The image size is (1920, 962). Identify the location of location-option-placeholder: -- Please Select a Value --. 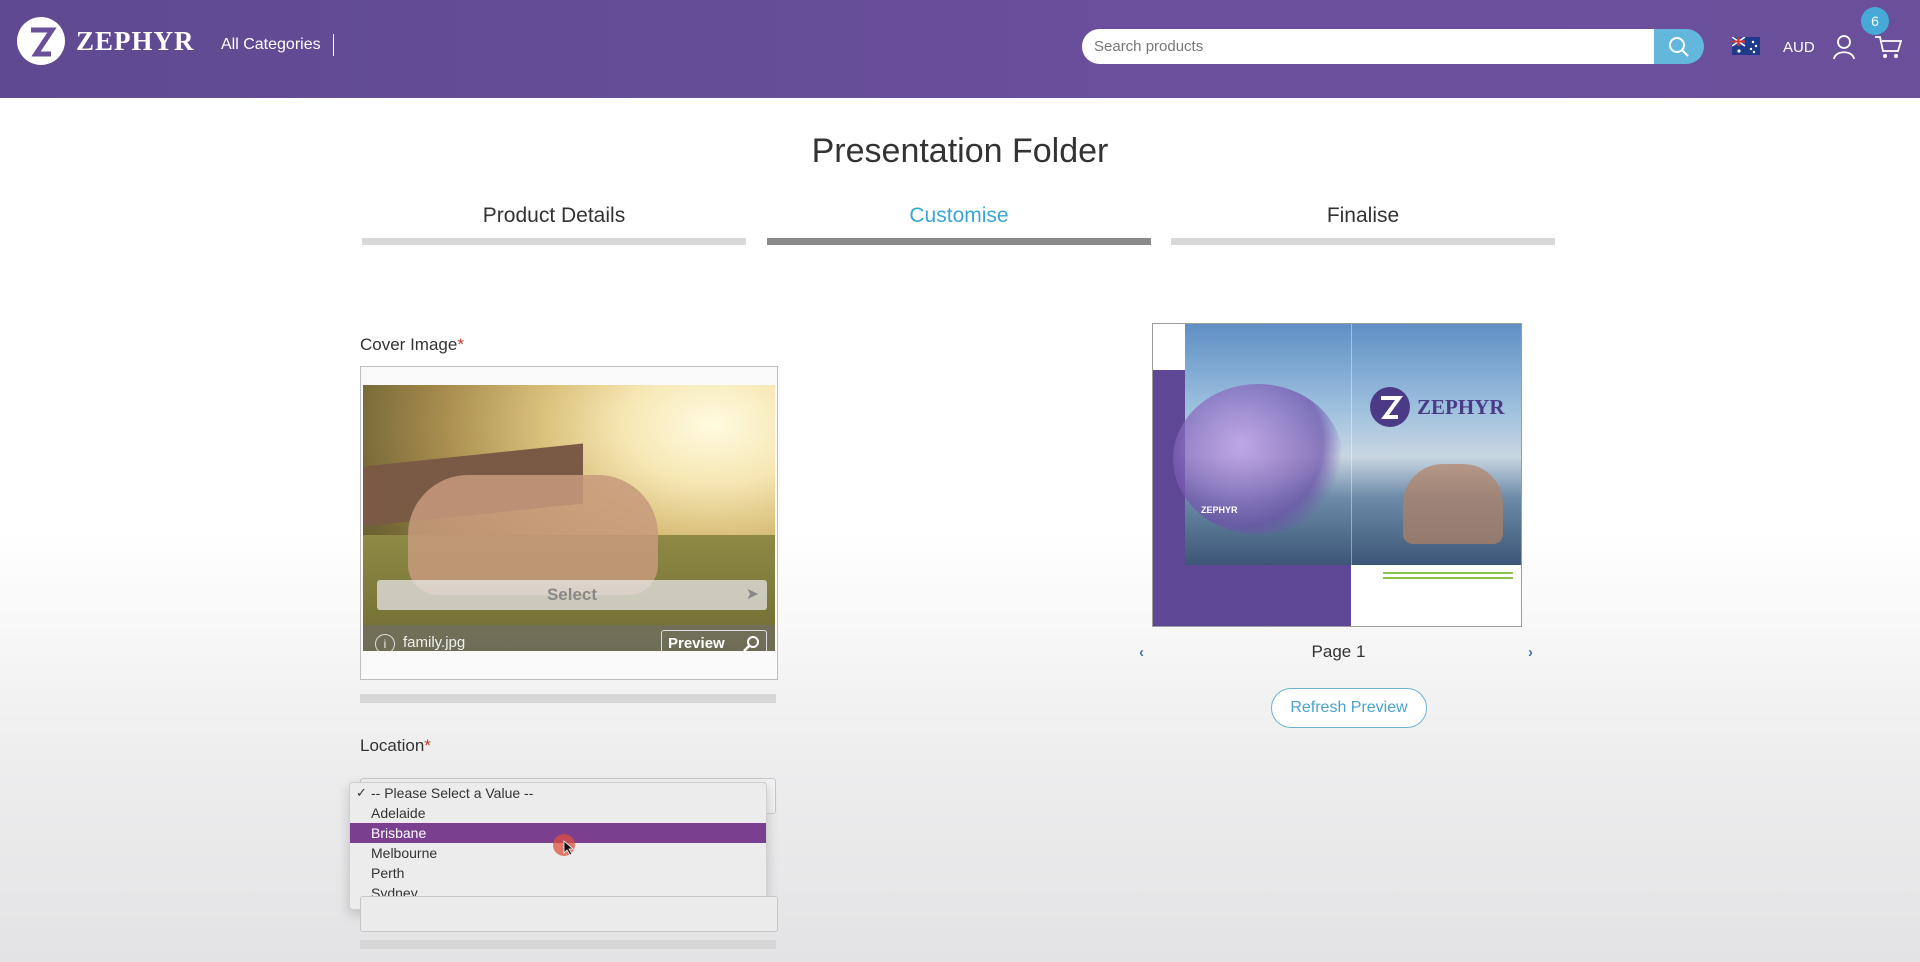
(558, 793).